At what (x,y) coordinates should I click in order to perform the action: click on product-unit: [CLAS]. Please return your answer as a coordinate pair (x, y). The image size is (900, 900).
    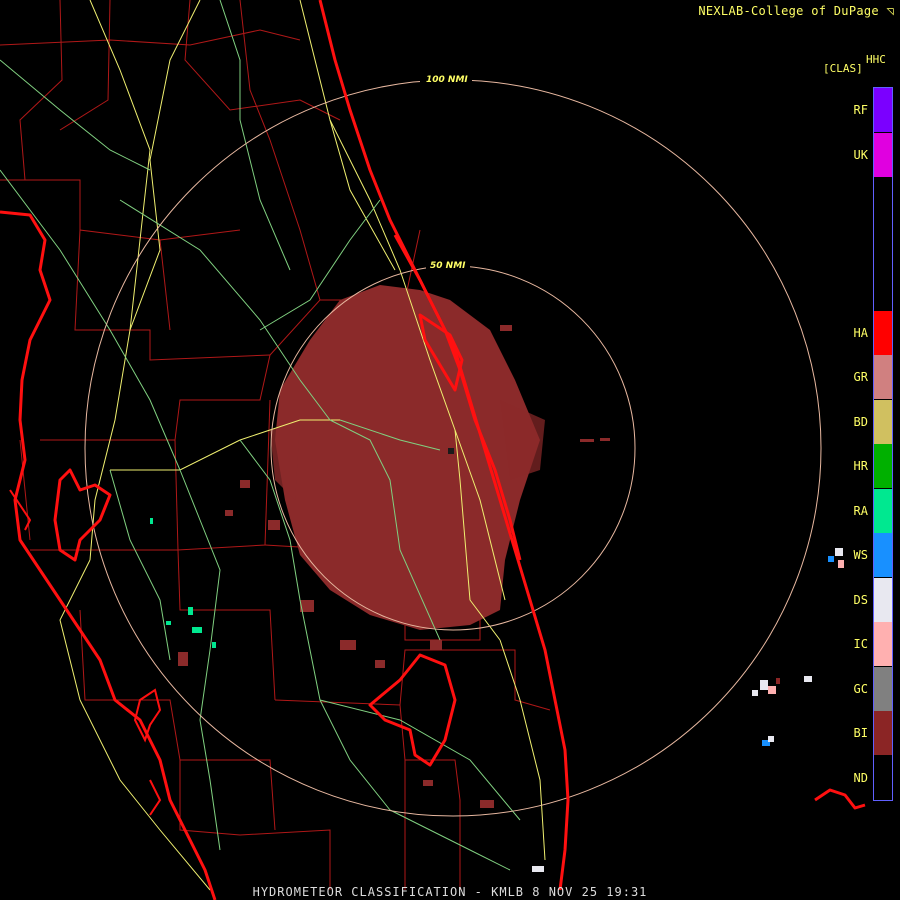
    Looking at the image, I should click on (843, 68).